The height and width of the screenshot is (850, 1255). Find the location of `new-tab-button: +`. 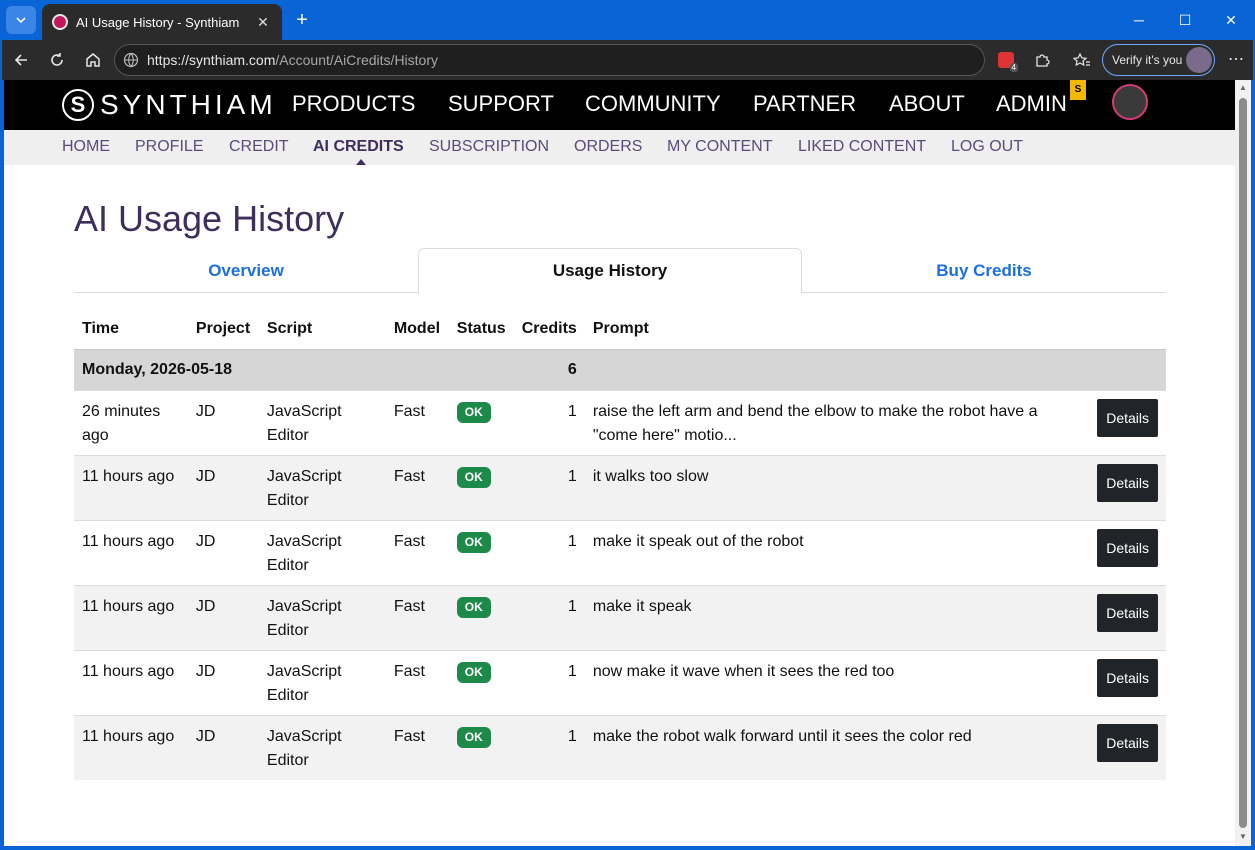

new-tab-button: + is located at coordinates (302, 20).